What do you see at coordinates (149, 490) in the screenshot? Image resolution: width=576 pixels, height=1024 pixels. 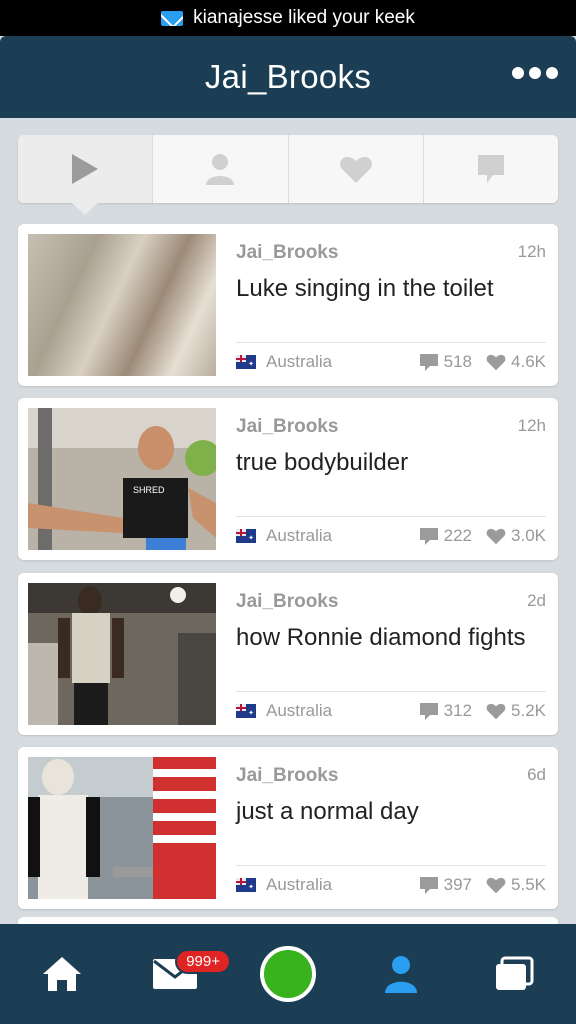 I see `svg-text: SHRED` at bounding box center [149, 490].